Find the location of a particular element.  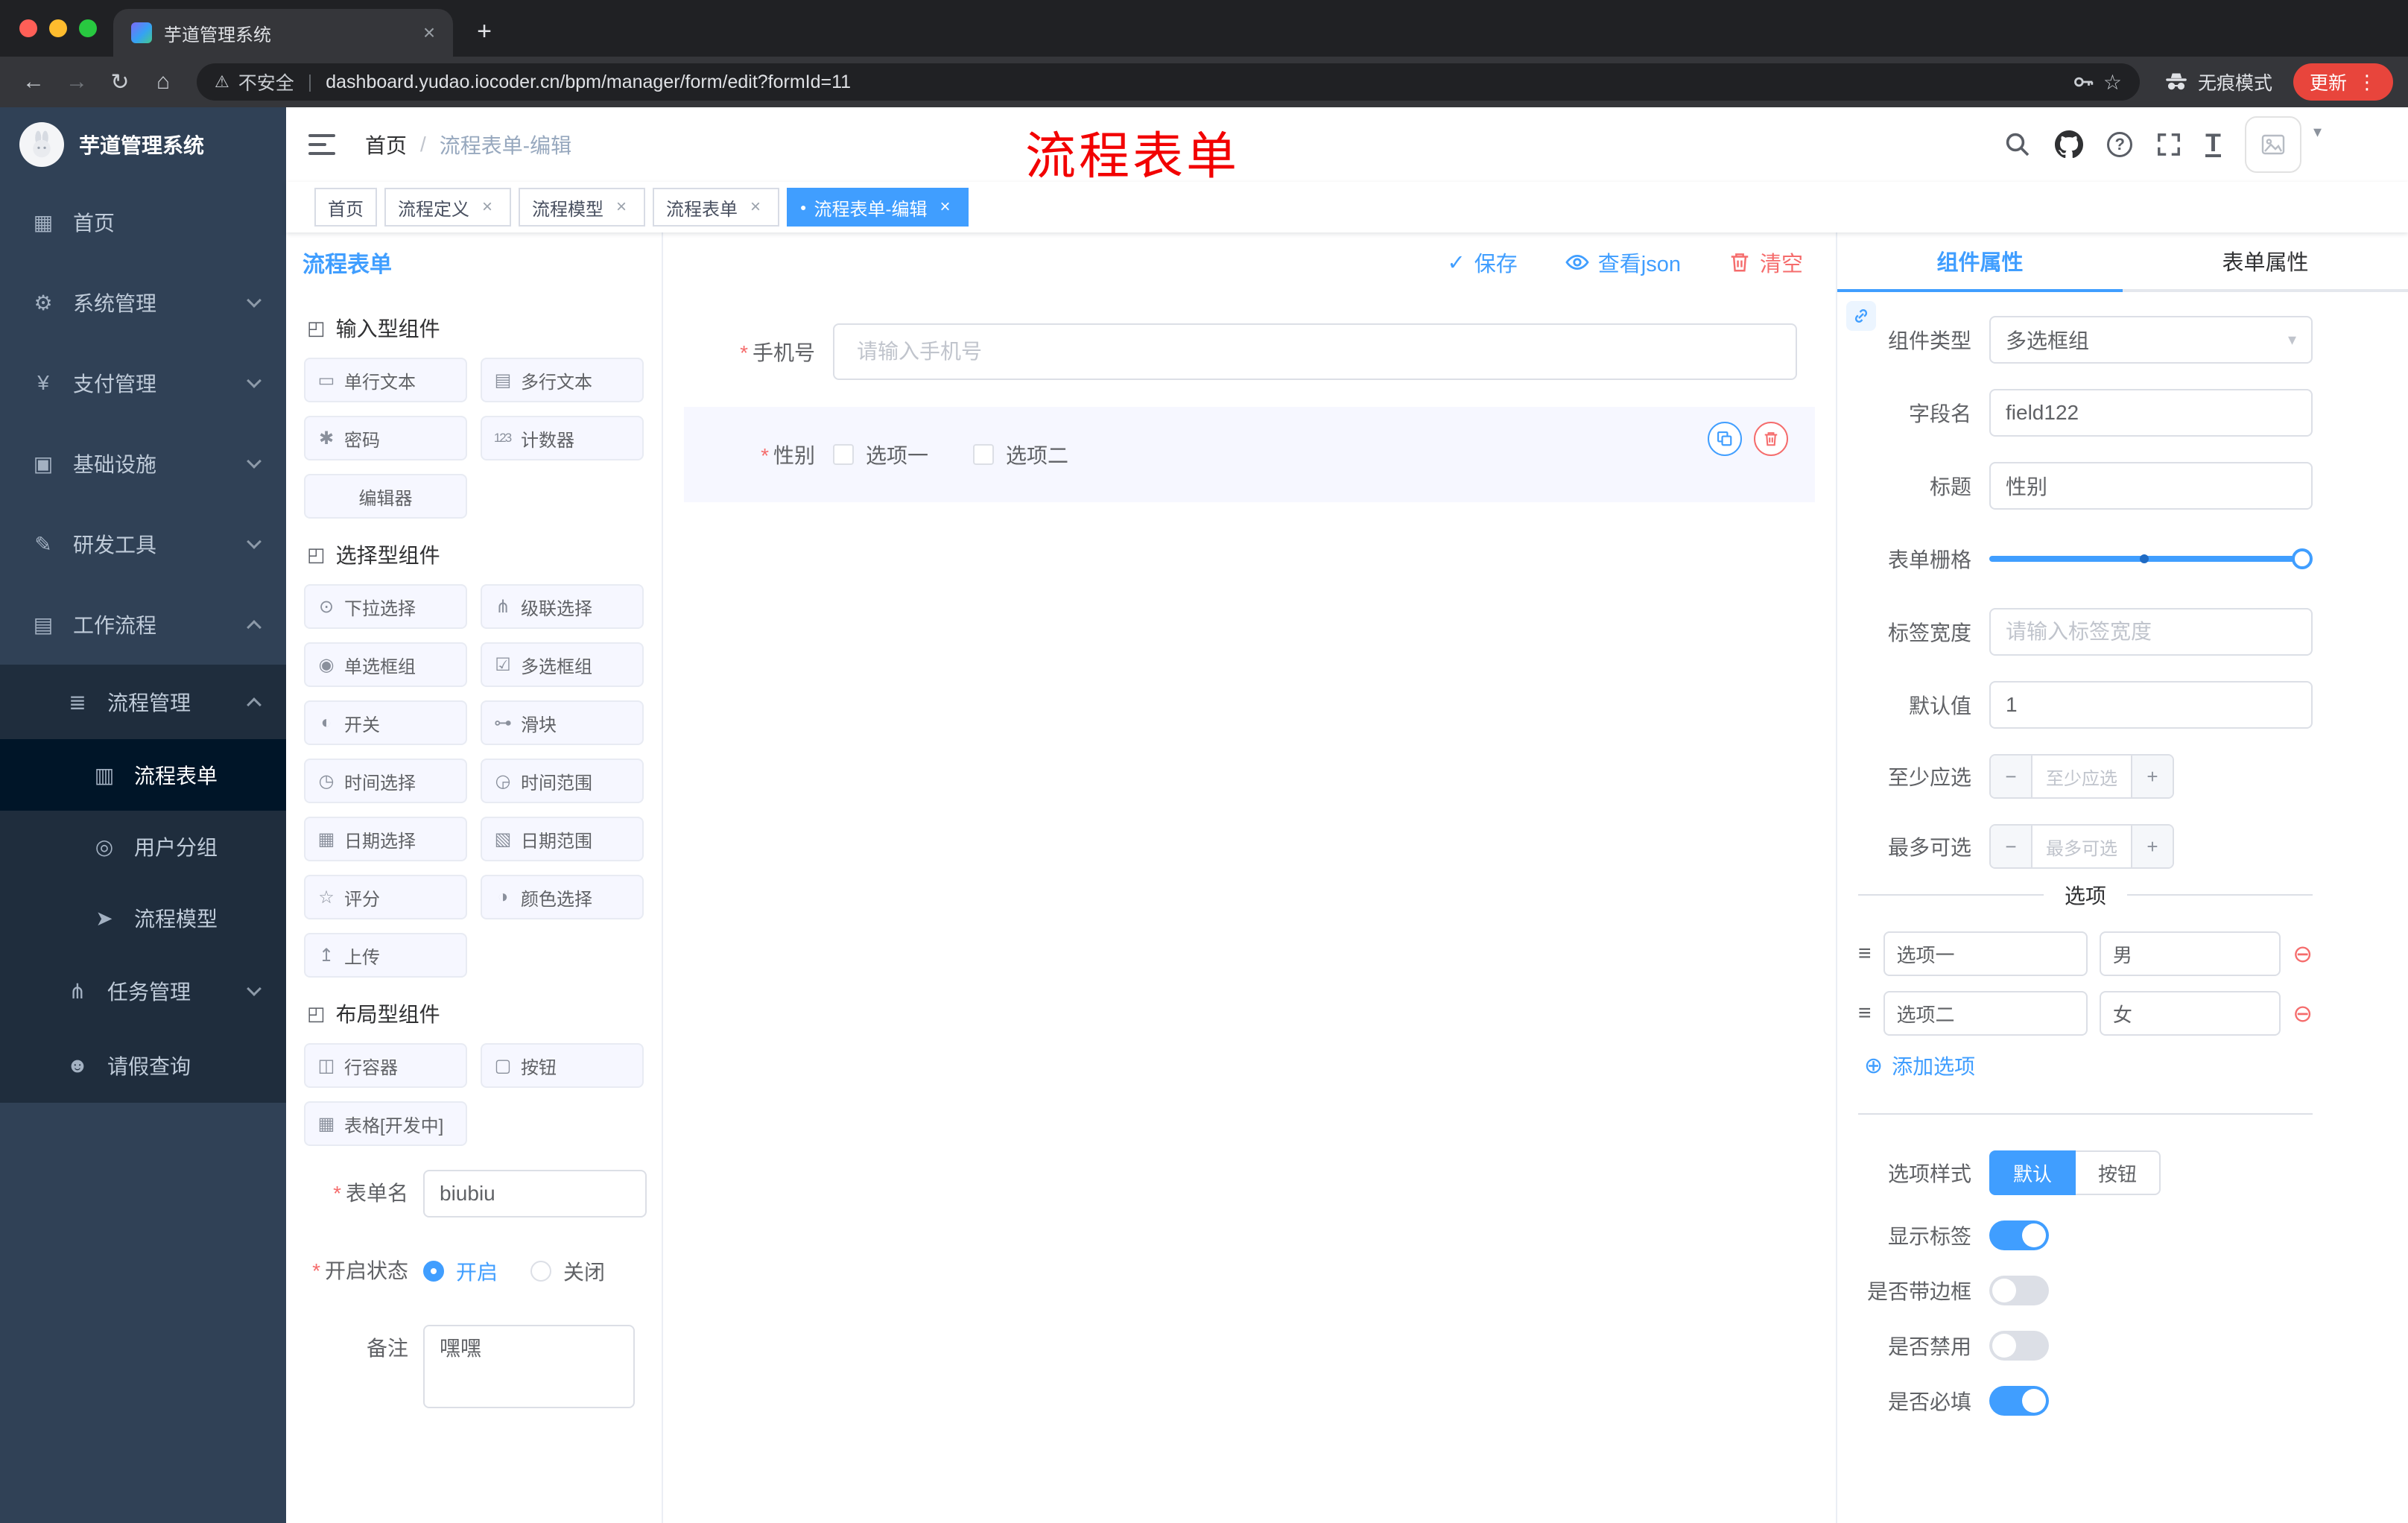

show-label-toggle is located at coordinates (2019, 1235).